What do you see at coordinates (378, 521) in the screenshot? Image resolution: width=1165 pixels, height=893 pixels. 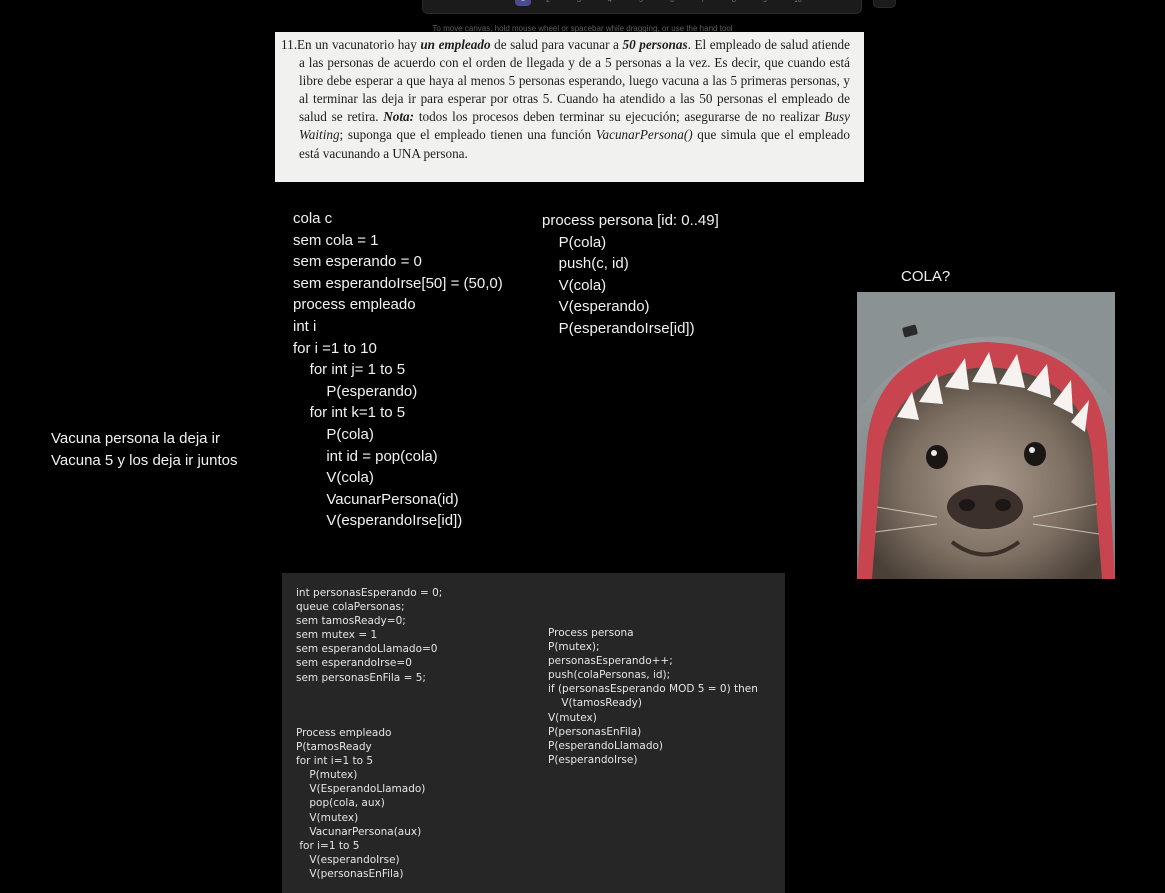 I see `code-line: V(esperandoIrse[id])` at bounding box center [378, 521].